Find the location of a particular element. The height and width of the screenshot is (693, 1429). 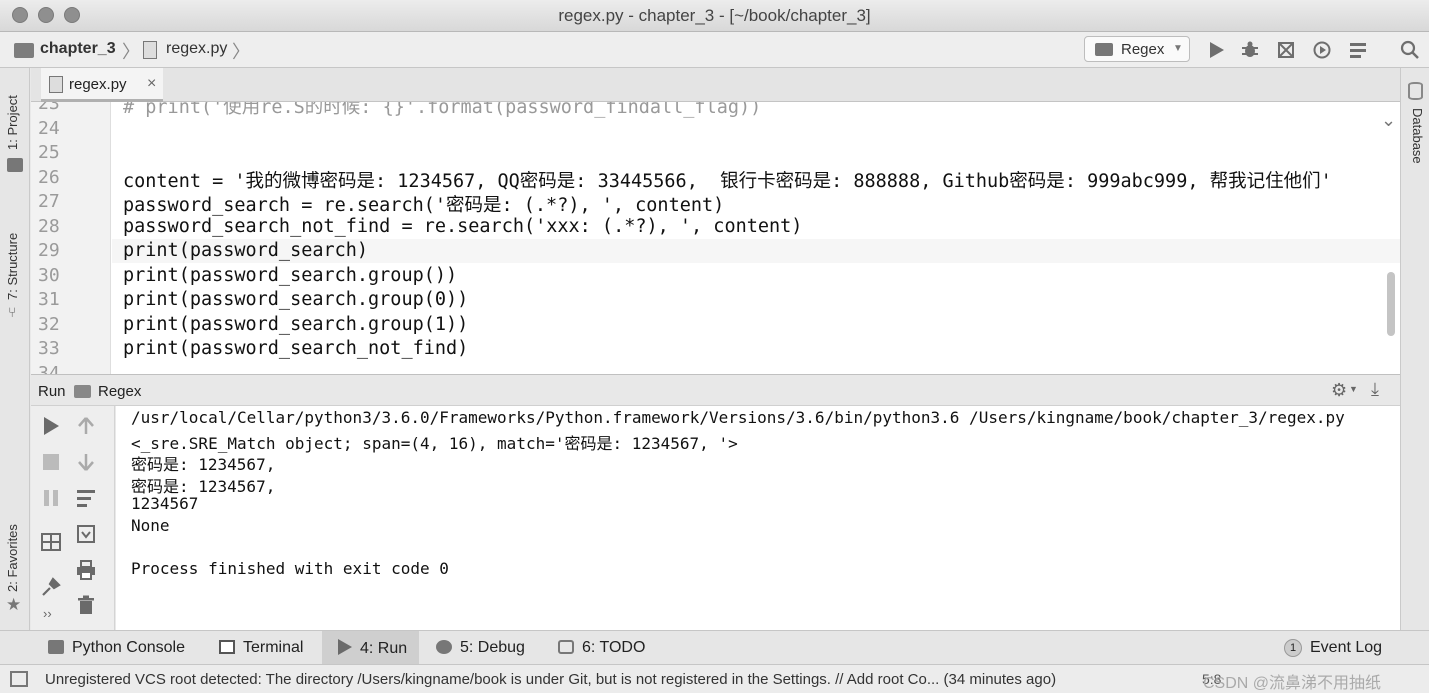

run-with-coverage-button is located at coordinates (1286, 50).